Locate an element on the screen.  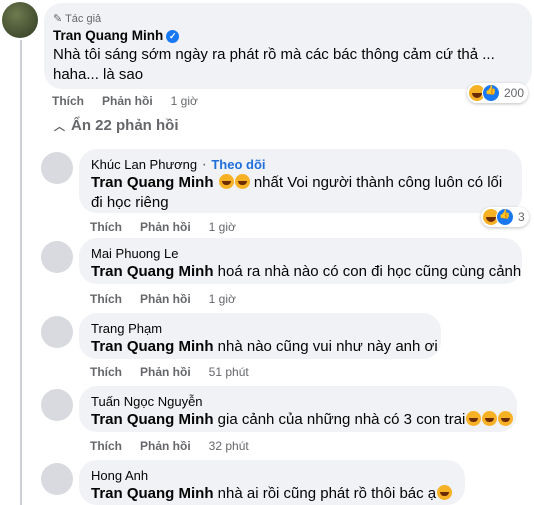
reply-author: Khúc Lan Phương is located at coordinates (144, 164).